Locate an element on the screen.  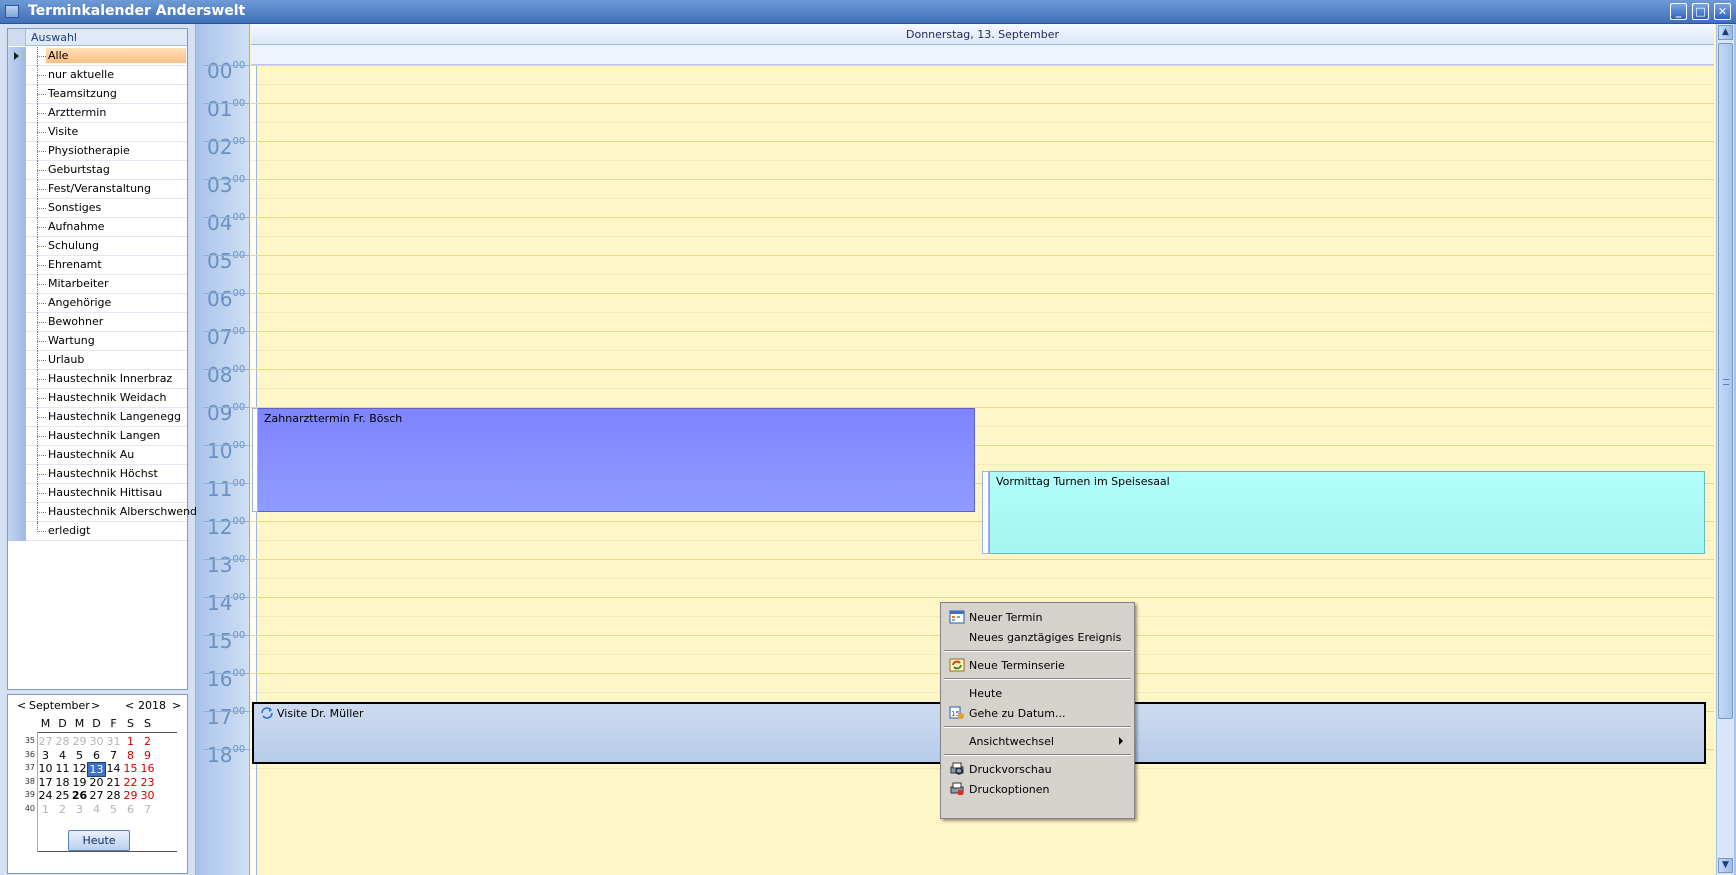
tree-item: Alle is located at coordinates (97, 56).